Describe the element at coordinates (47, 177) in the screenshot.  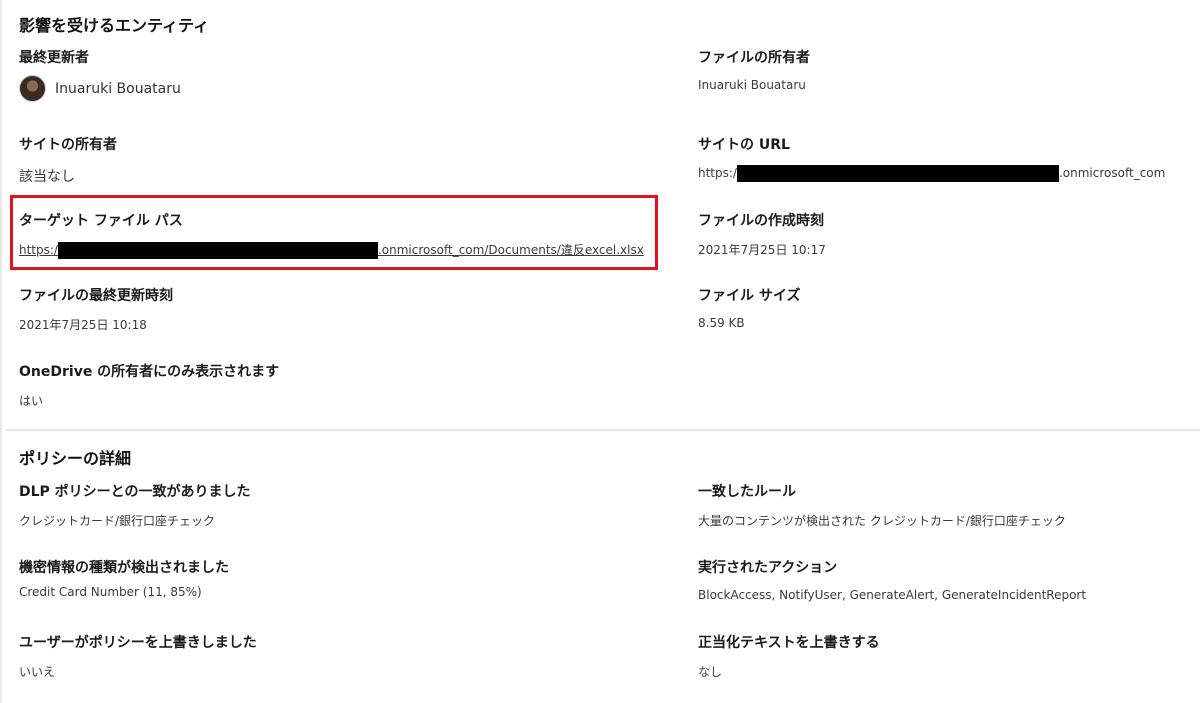
I see `site-owner-value: 該当なし` at that location.